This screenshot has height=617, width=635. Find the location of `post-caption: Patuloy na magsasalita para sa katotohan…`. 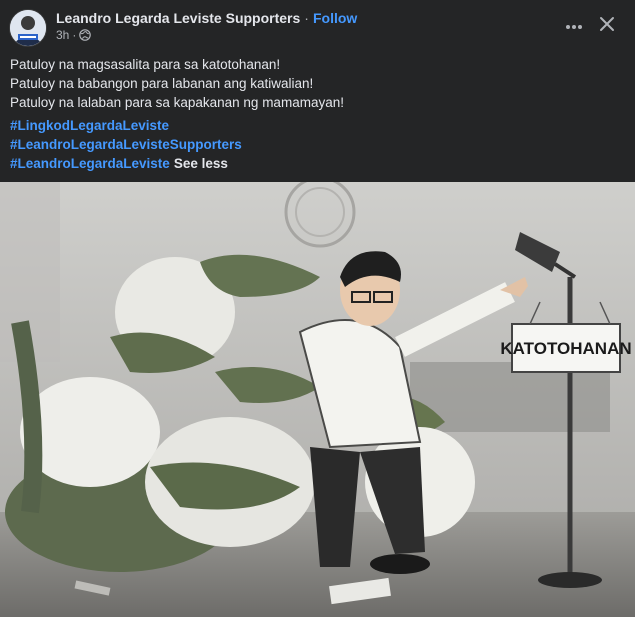

post-caption: Patuloy na magsasalita para sa katotohan… is located at coordinates (317, 83).